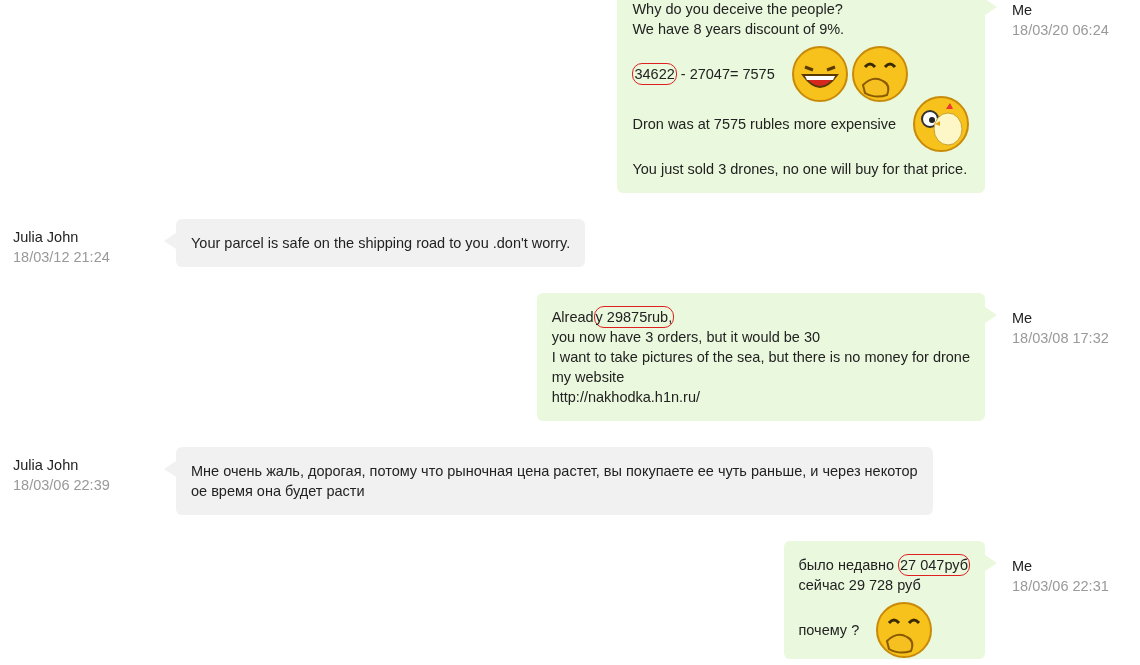  I want to click on message-text: You just sold 3 drones, no one will buy for that price., so click(800, 169).